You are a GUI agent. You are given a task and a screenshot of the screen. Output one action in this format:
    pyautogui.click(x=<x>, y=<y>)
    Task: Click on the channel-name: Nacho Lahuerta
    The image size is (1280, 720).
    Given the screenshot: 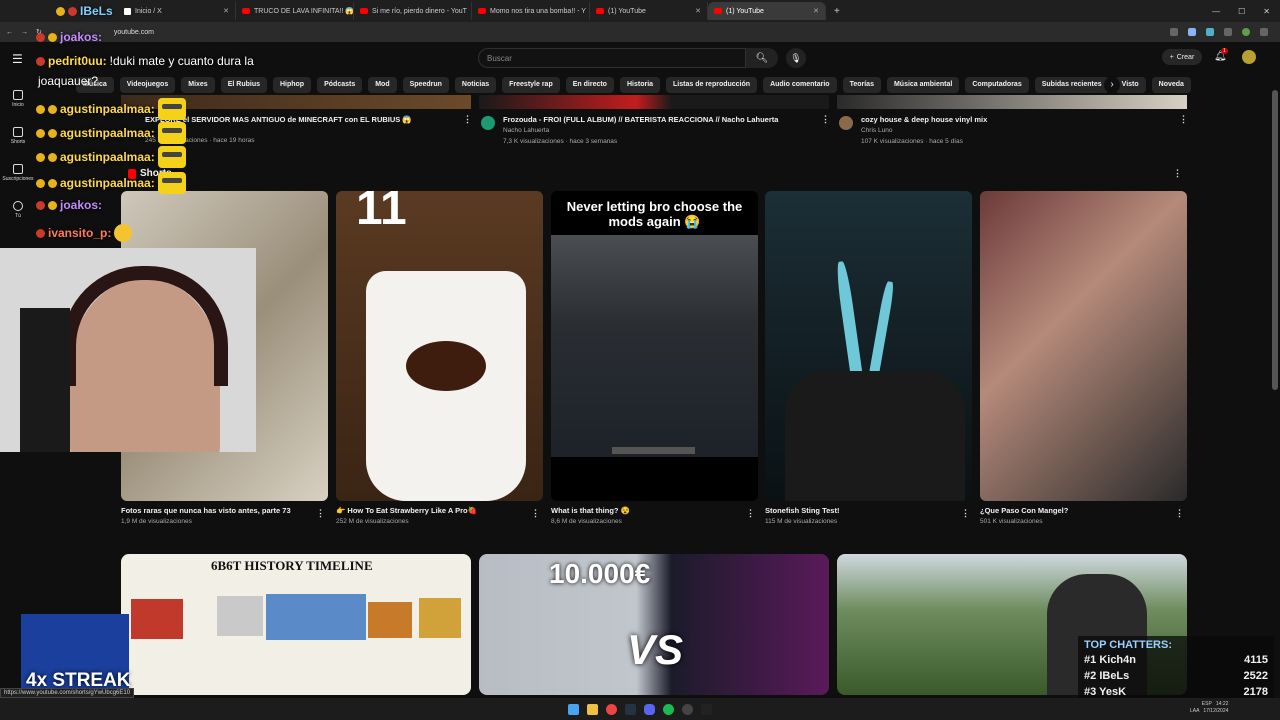 What is the action you would take?
    pyautogui.click(x=526, y=130)
    